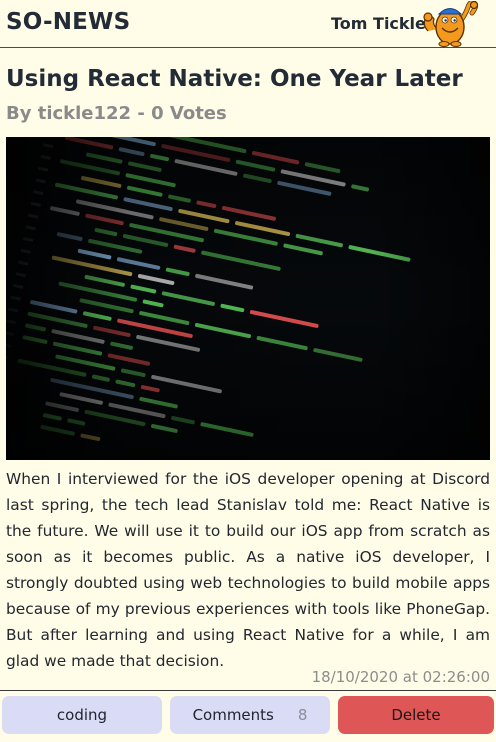 The height and width of the screenshot is (742, 496). I want to click on topic-tag-button: coding, so click(82, 715).